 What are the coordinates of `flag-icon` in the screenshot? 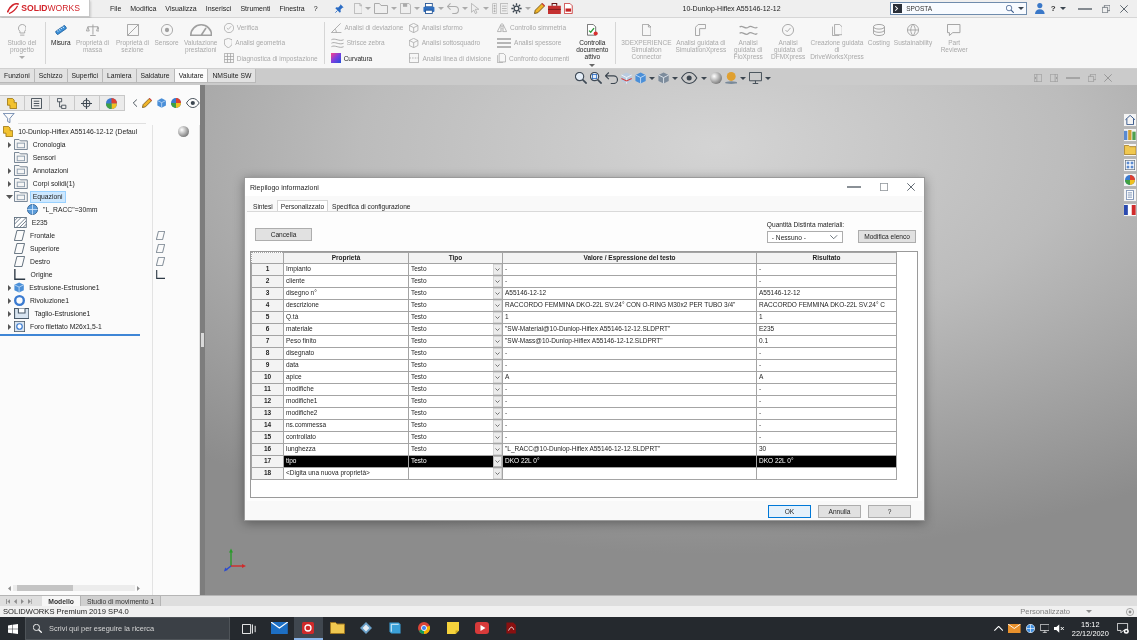 It's located at (1130, 210).